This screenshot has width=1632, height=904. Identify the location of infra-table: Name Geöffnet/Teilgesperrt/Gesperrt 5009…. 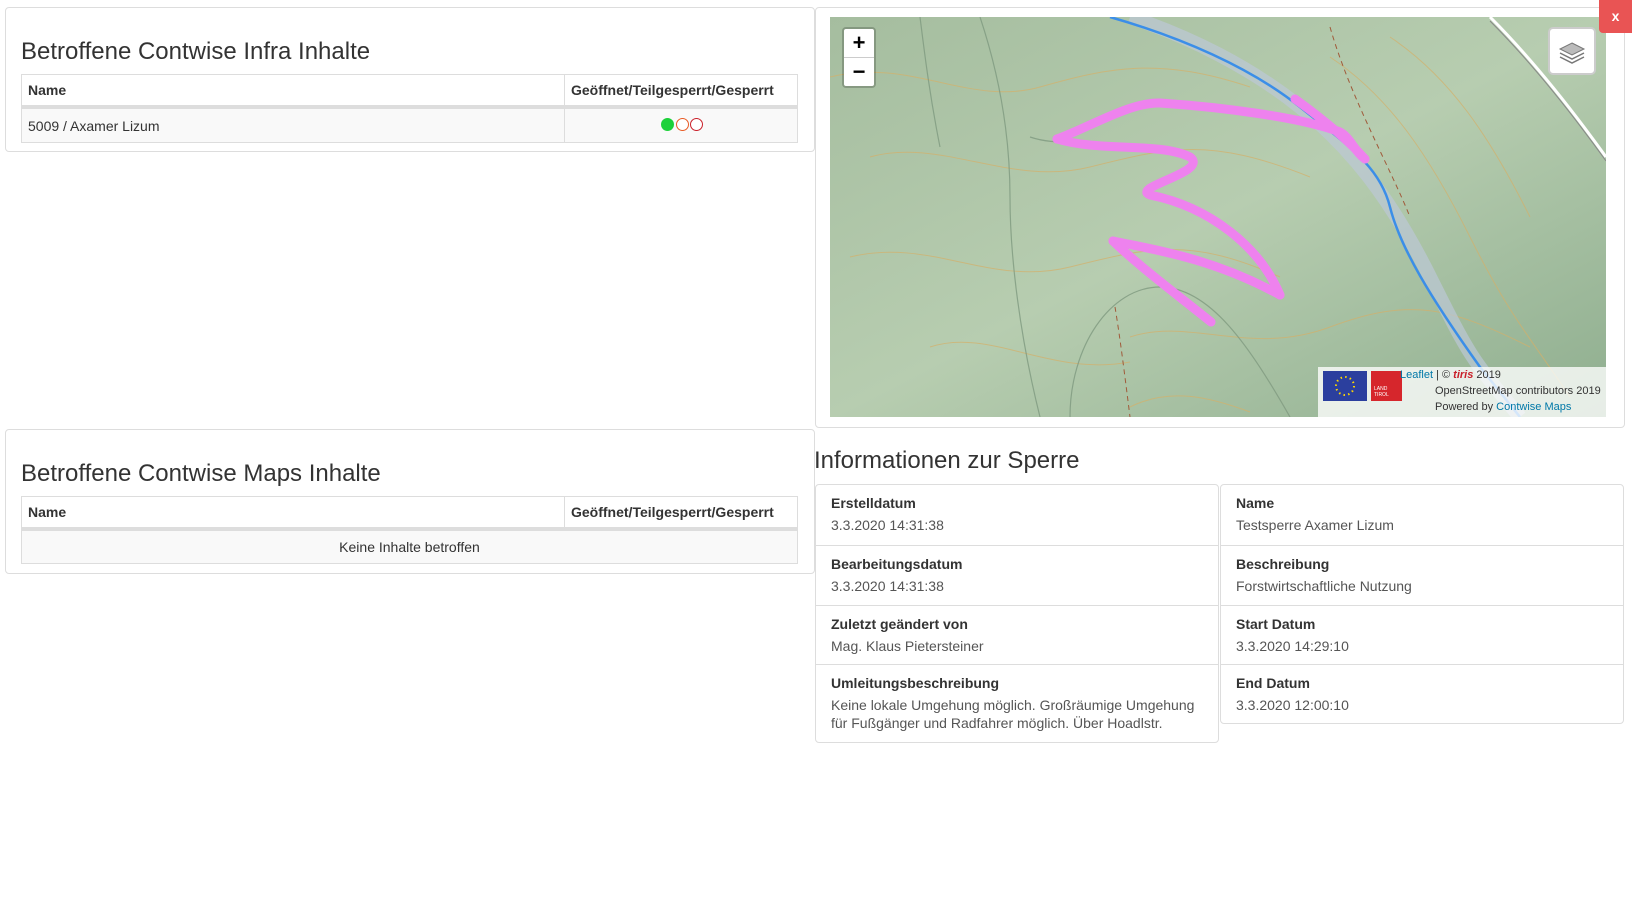
(409, 109).